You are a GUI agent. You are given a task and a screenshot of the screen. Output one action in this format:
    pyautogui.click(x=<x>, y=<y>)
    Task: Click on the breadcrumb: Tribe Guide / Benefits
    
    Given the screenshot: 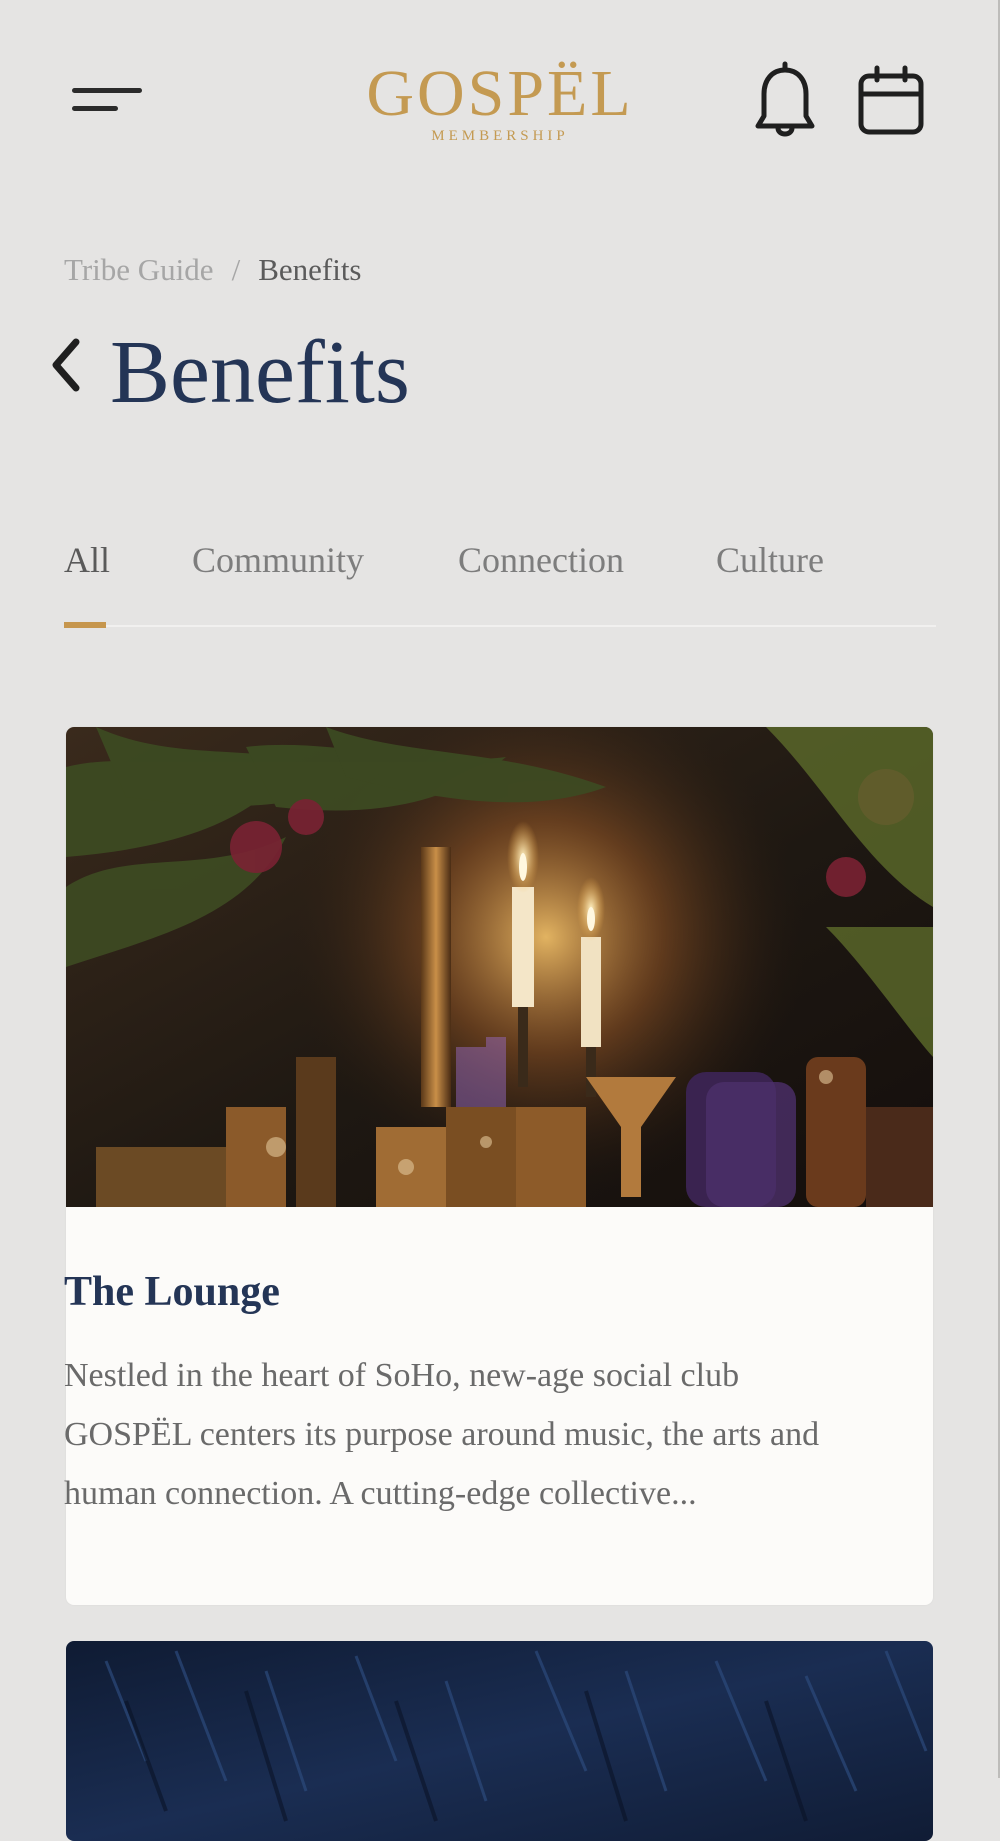 What is the action you would take?
    pyautogui.click(x=213, y=270)
    